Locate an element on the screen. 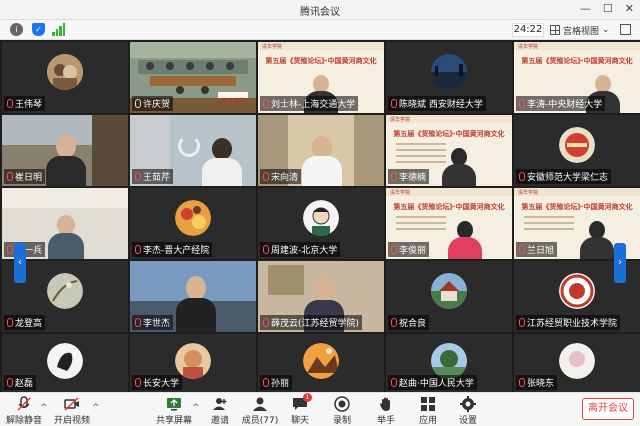 Image resolution: width=640 pixels, height=426 pixels. gear-icon is located at coordinates (468, 404).